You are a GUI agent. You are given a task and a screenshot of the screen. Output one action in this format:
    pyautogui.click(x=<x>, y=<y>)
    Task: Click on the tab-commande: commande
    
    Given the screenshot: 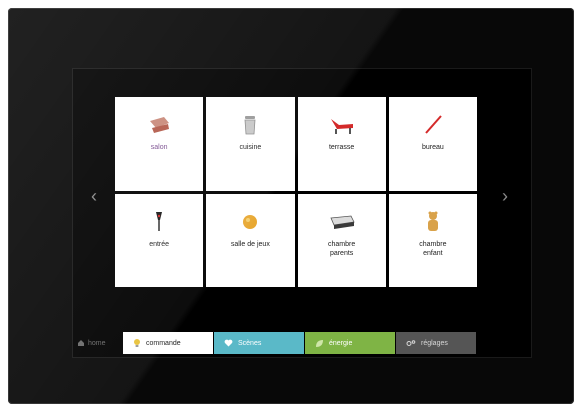 What is the action you would take?
    pyautogui.click(x=168, y=343)
    